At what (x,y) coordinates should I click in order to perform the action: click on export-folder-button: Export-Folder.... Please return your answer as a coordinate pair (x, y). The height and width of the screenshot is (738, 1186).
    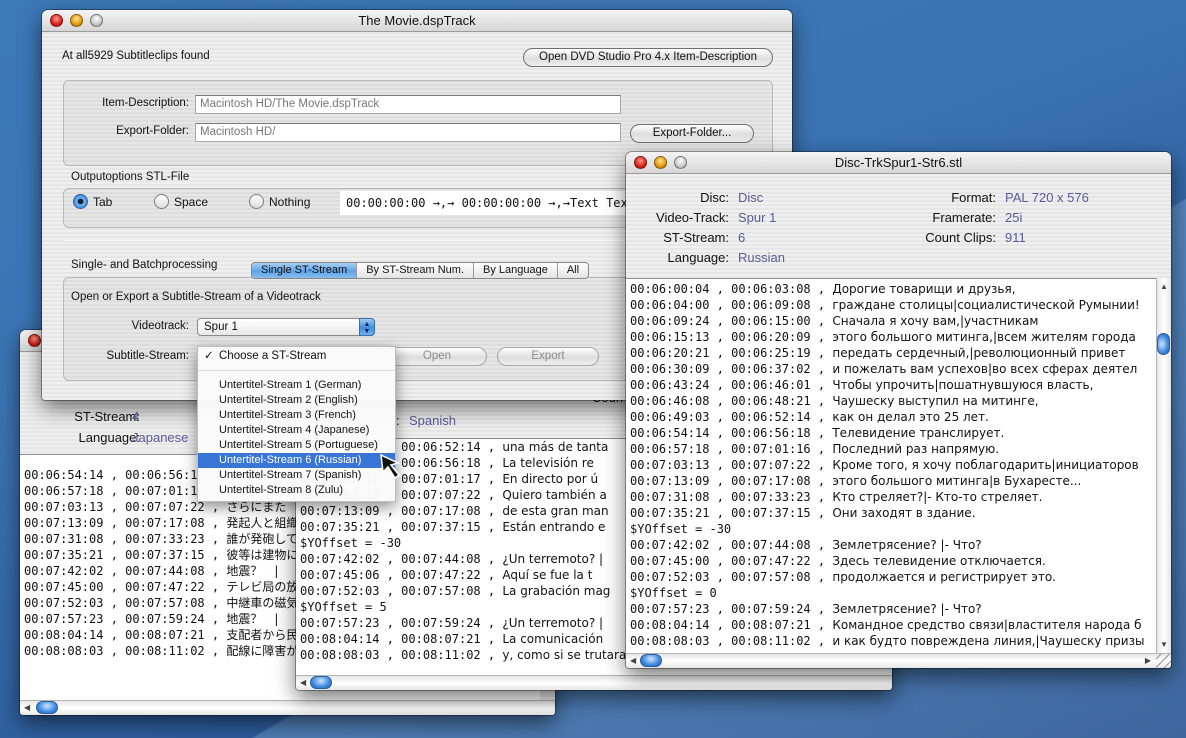
    Looking at the image, I should click on (692, 133).